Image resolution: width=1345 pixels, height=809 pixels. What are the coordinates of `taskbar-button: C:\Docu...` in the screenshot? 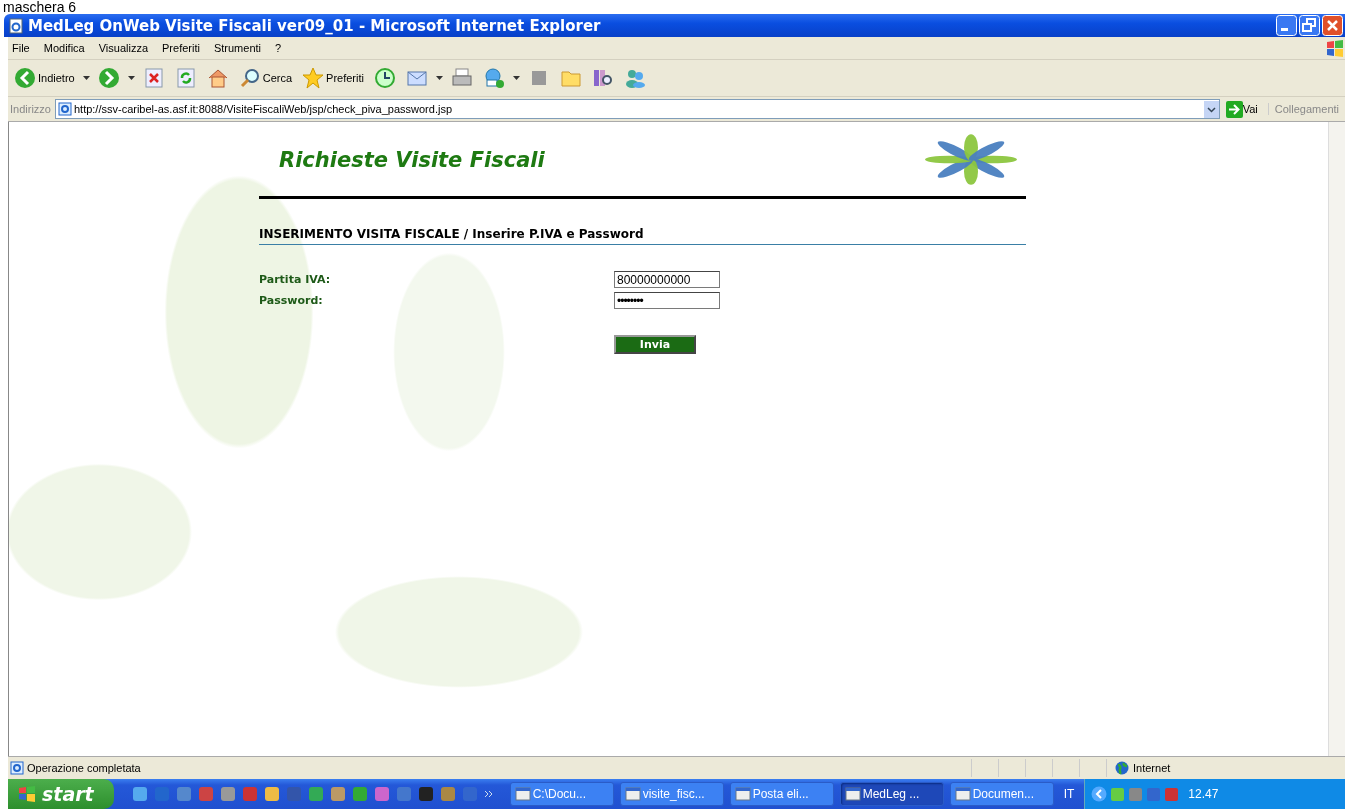 It's located at (561, 794).